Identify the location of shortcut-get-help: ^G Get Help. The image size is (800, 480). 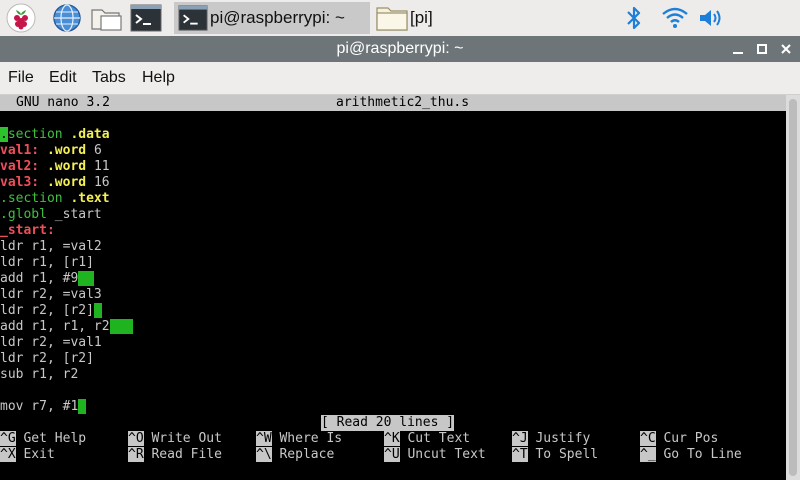
(43, 439).